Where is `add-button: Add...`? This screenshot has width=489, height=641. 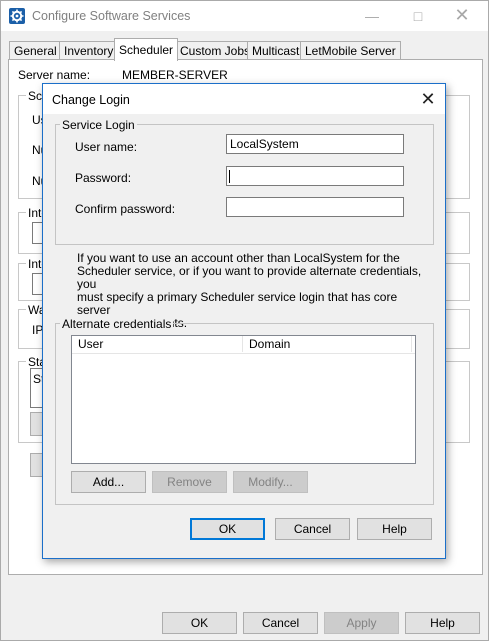
add-button: Add... is located at coordinates (108, 482).